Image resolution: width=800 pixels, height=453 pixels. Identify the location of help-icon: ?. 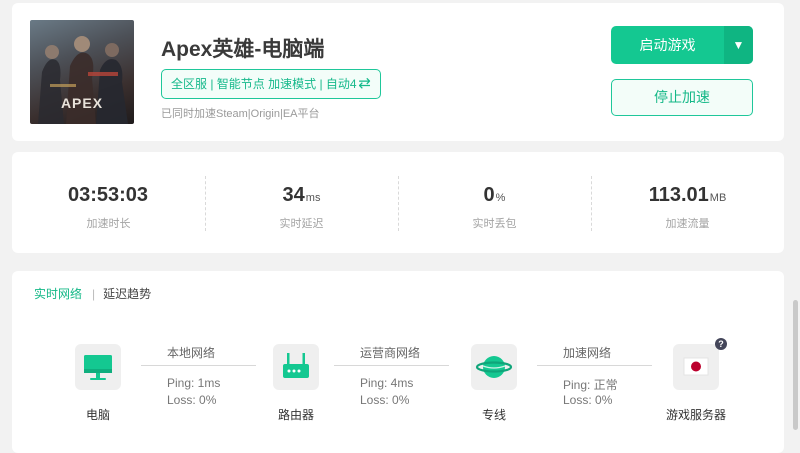
(721, 344).